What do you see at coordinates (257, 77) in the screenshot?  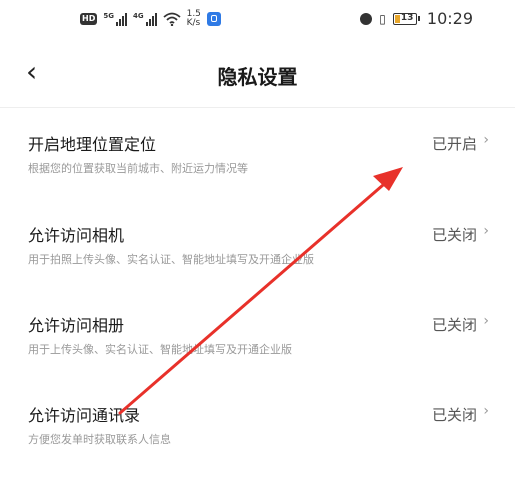 I see `page-title: 隐私设置` at bounding box center [257, 77].